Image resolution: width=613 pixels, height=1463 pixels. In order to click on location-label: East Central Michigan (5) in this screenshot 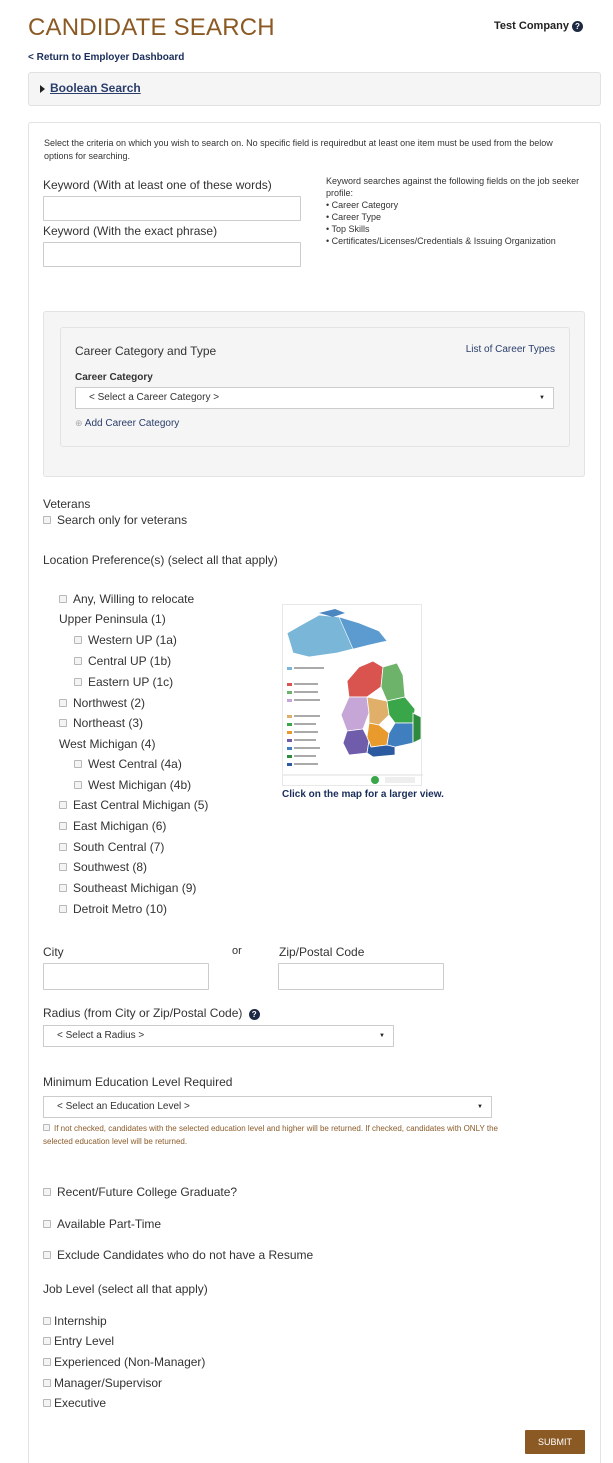, I will do `click(141, 805)`.